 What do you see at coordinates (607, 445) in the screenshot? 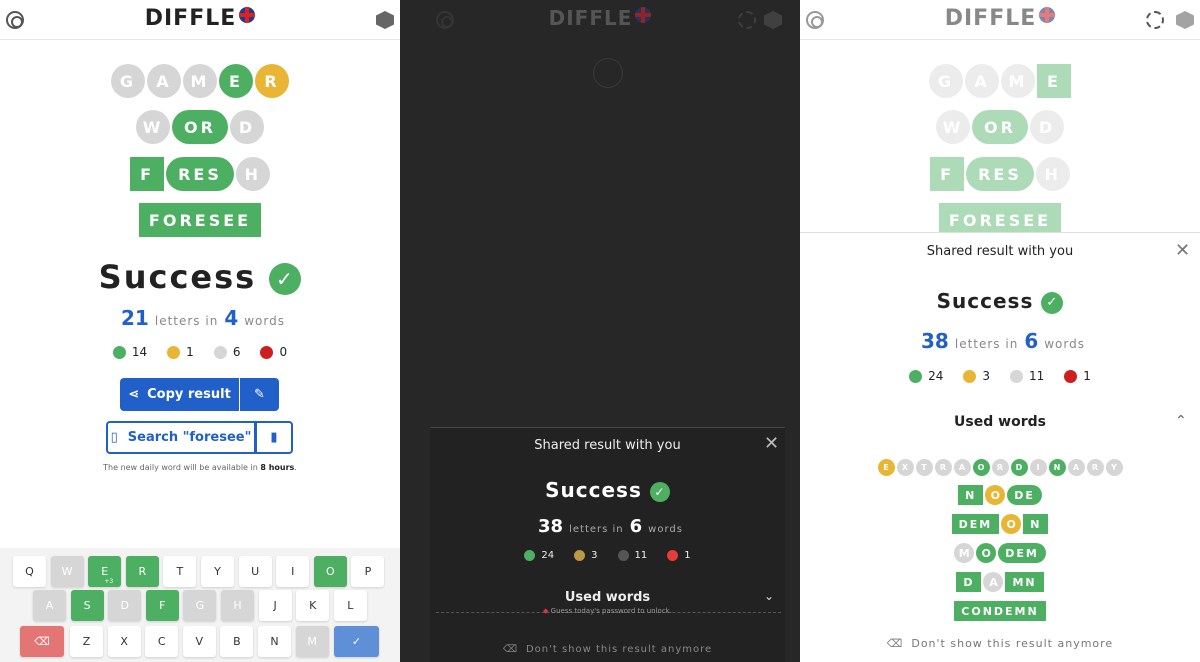
I see `sheet-title: Shared result with you` at bounding box center [607, 445].